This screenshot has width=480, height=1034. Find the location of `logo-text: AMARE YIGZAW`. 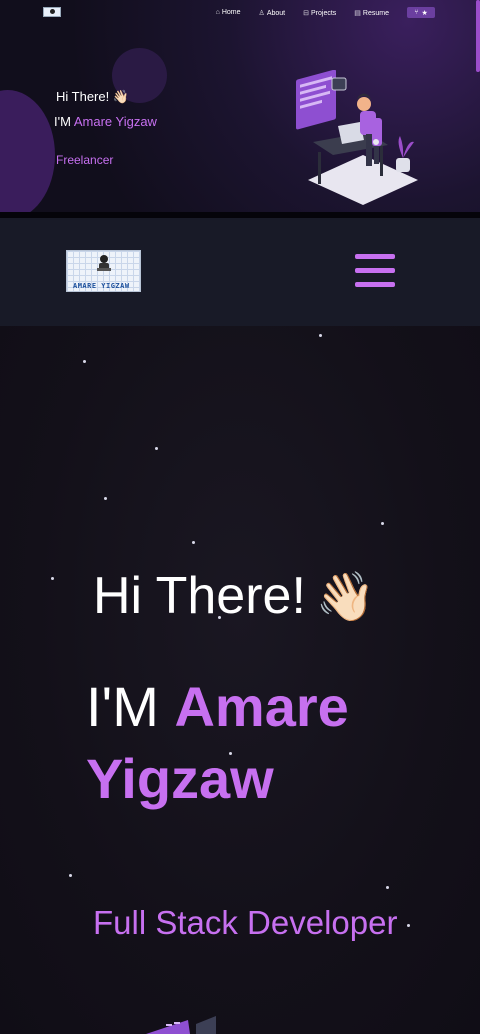

logo-text: AMARE YIGZAW is located at coordinates (101, 286).